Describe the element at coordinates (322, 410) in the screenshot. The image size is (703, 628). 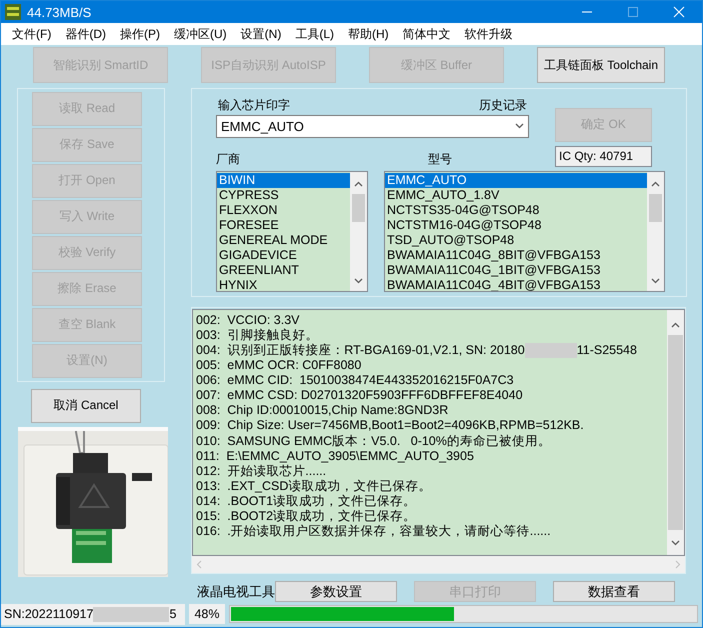
I see `log-line: 008: Chip ID:00010015,Chip Name:8GND3R` at that location.